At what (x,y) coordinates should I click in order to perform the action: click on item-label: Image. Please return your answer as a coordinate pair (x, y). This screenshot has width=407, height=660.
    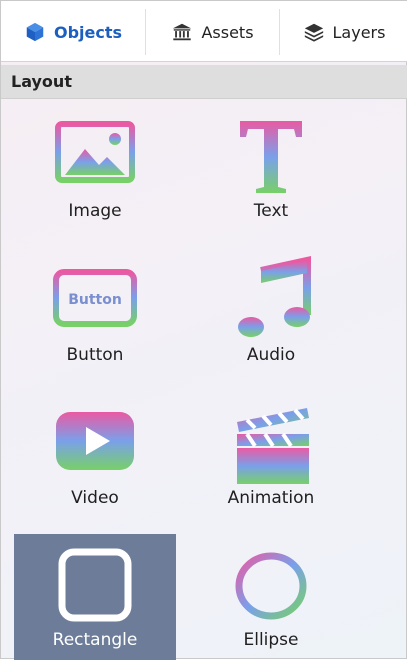
    Looking at the image, I should click on (95, 211).